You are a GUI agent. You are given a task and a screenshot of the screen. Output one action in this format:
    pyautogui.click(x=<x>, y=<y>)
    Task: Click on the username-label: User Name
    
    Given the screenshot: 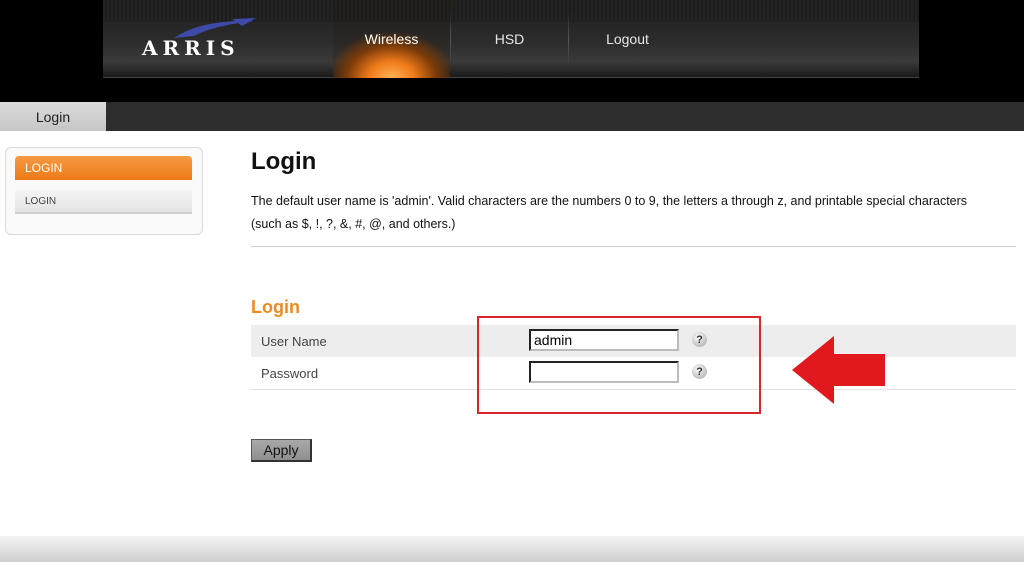 What is the action you would take?
    pyautogui.click(x=294, y=341)
    